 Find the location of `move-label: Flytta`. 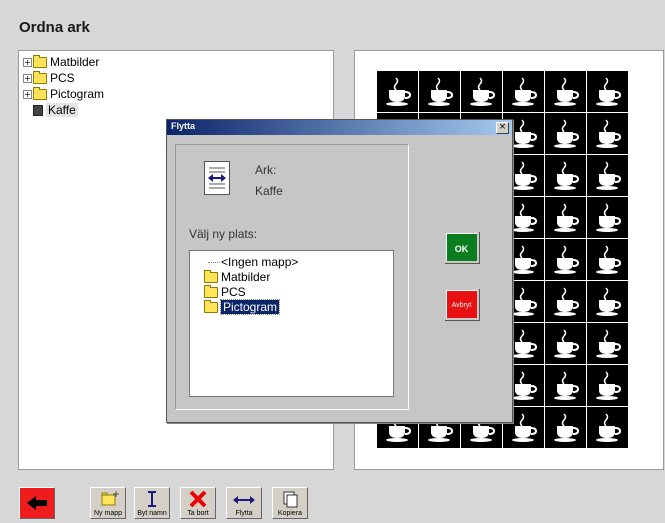

move-label: Flytta is located at coordinates (244, 513).